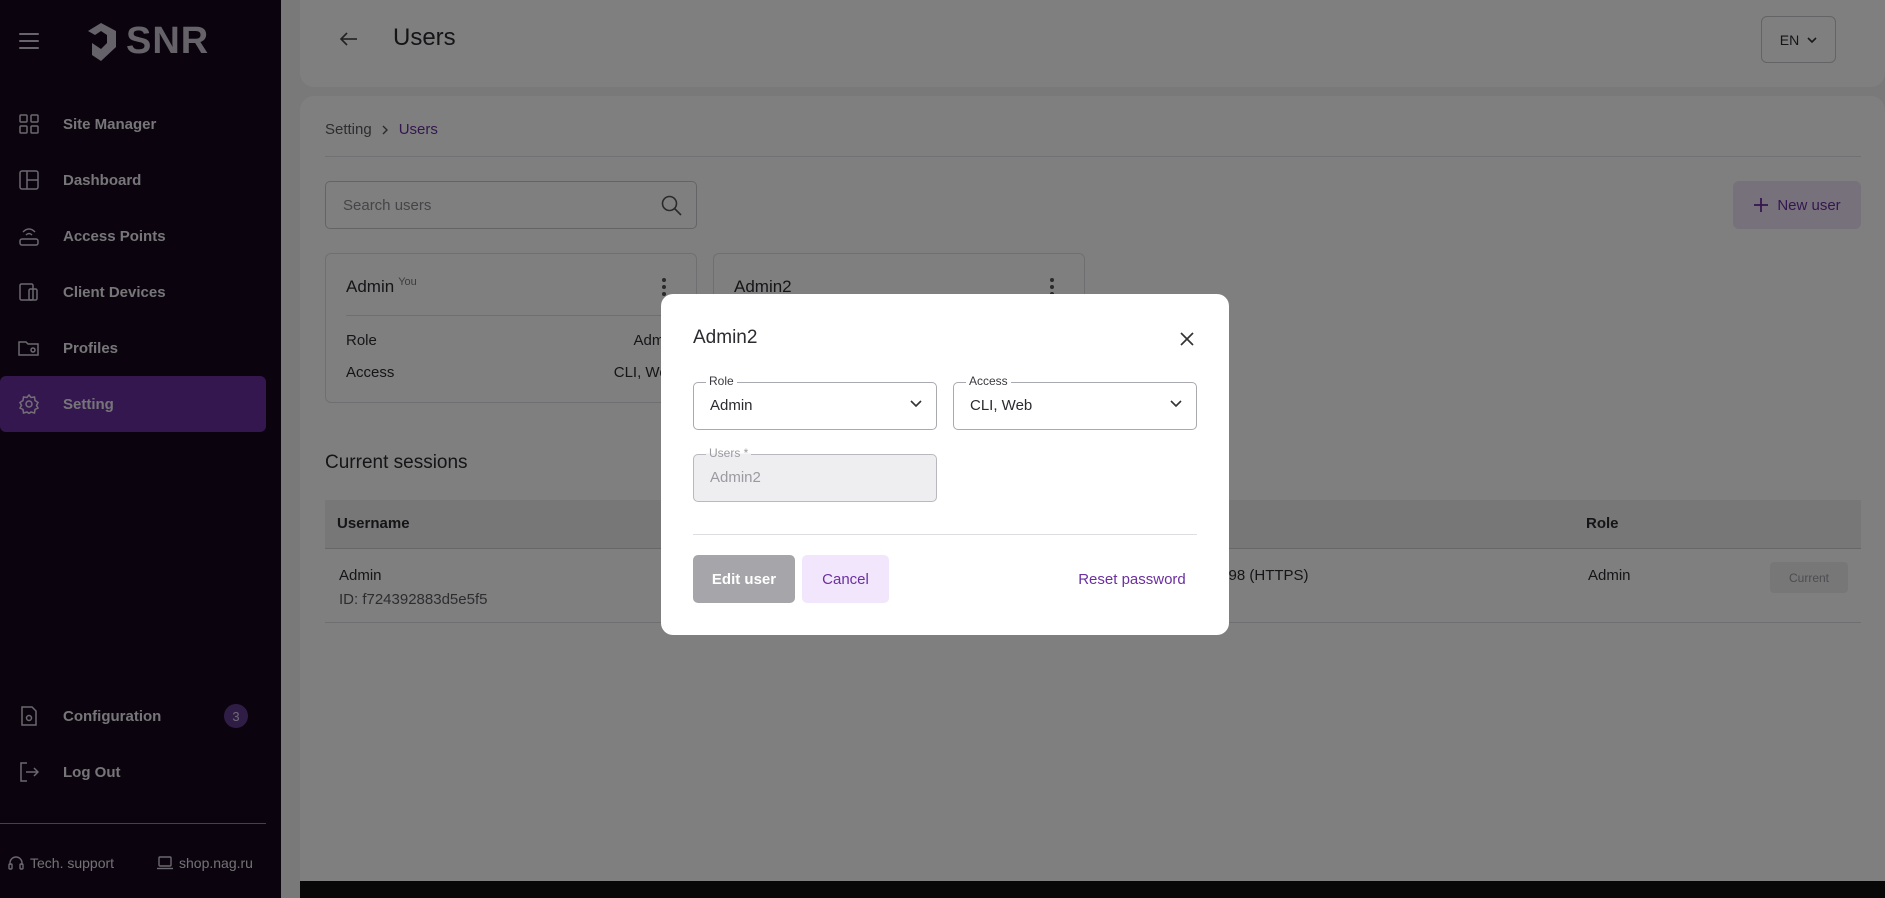 The image size is (1885, 898). Describe the element at coordinates (725, 337) in the screenshot. I see `dialog-title: Admin2` at that location.